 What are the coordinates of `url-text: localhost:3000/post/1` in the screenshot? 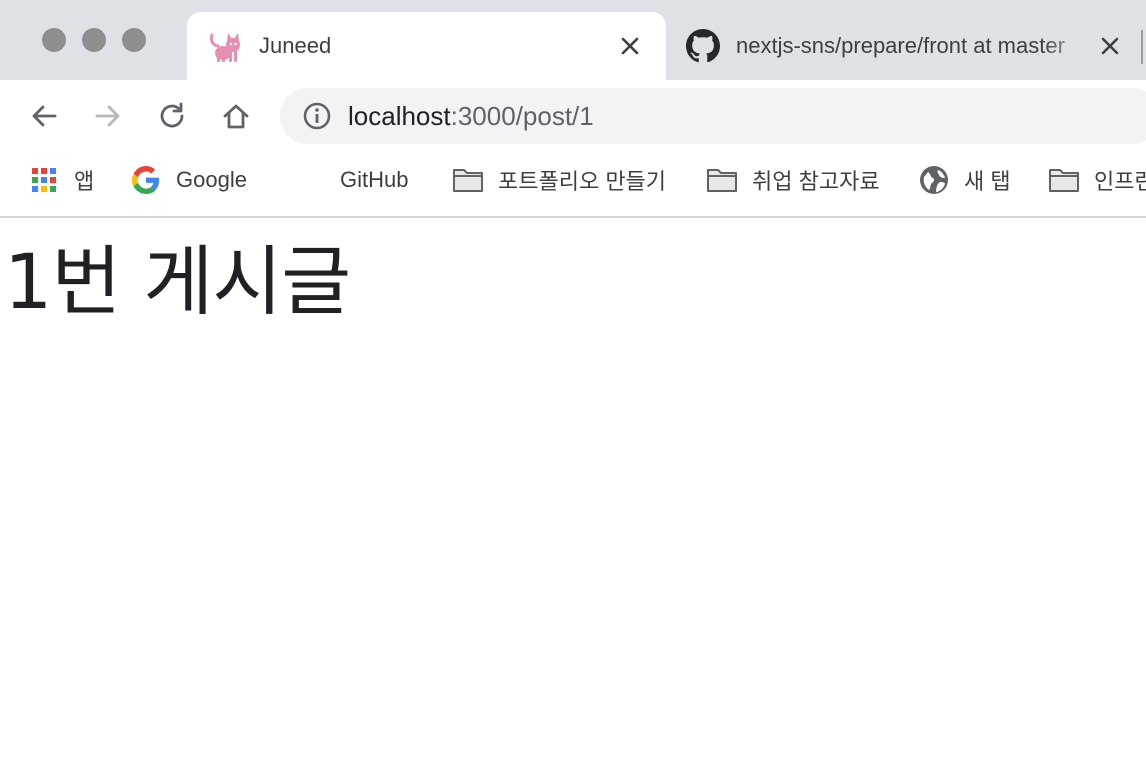 It's located at (471, 116).